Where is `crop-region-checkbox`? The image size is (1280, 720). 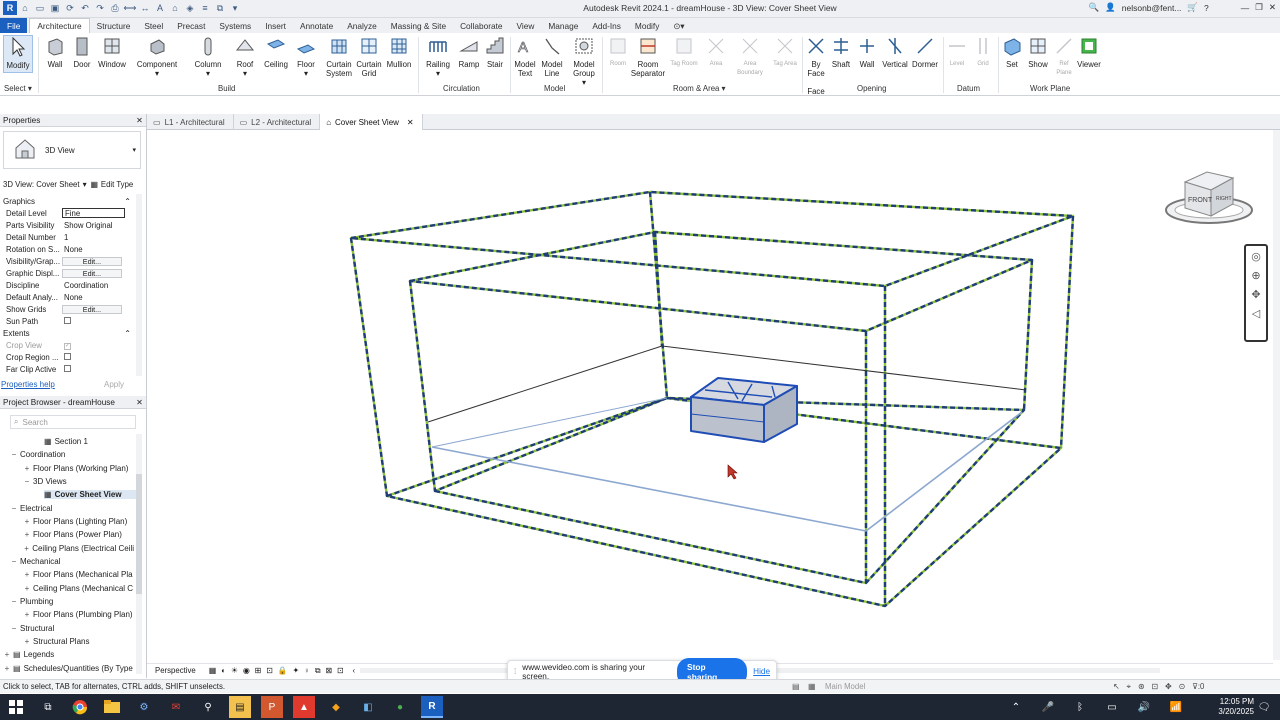 crop-region-checkbox is located at coordinates (67, 356).